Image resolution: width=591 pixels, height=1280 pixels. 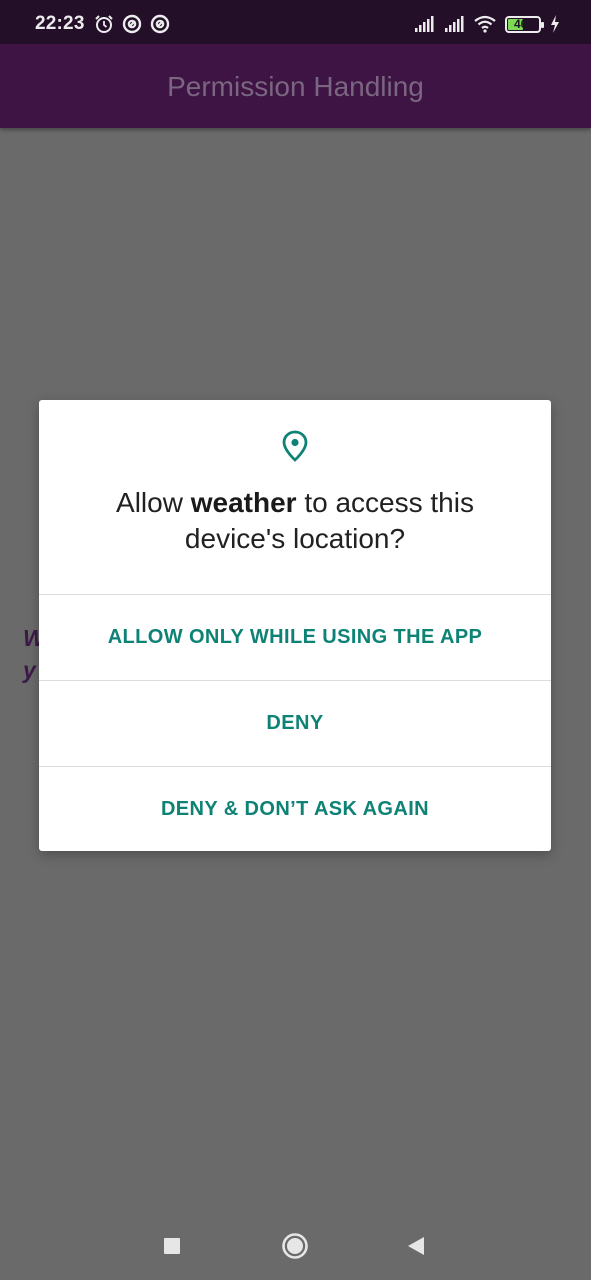 I want to click on app-title: Permission Handling, so click(x=295, y=86).